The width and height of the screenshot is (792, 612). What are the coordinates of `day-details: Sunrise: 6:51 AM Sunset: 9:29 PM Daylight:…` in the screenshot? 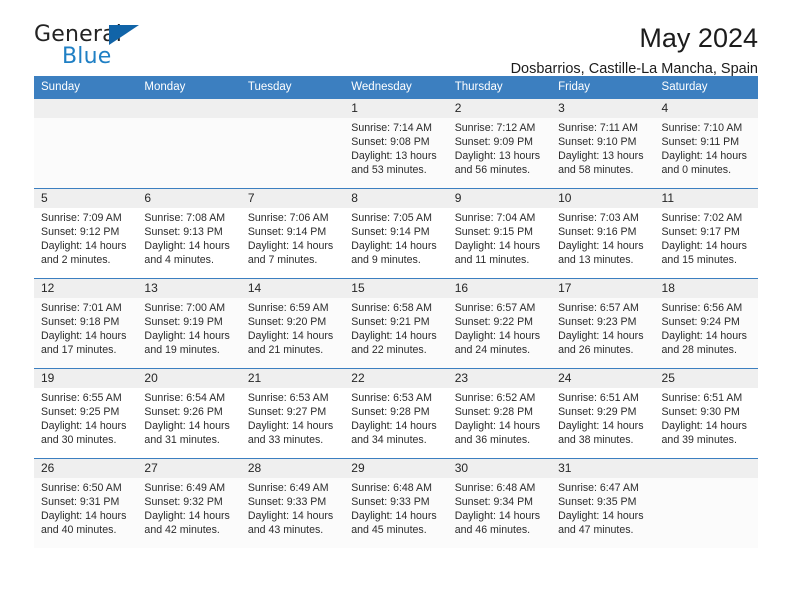 It's located at (602, 417).